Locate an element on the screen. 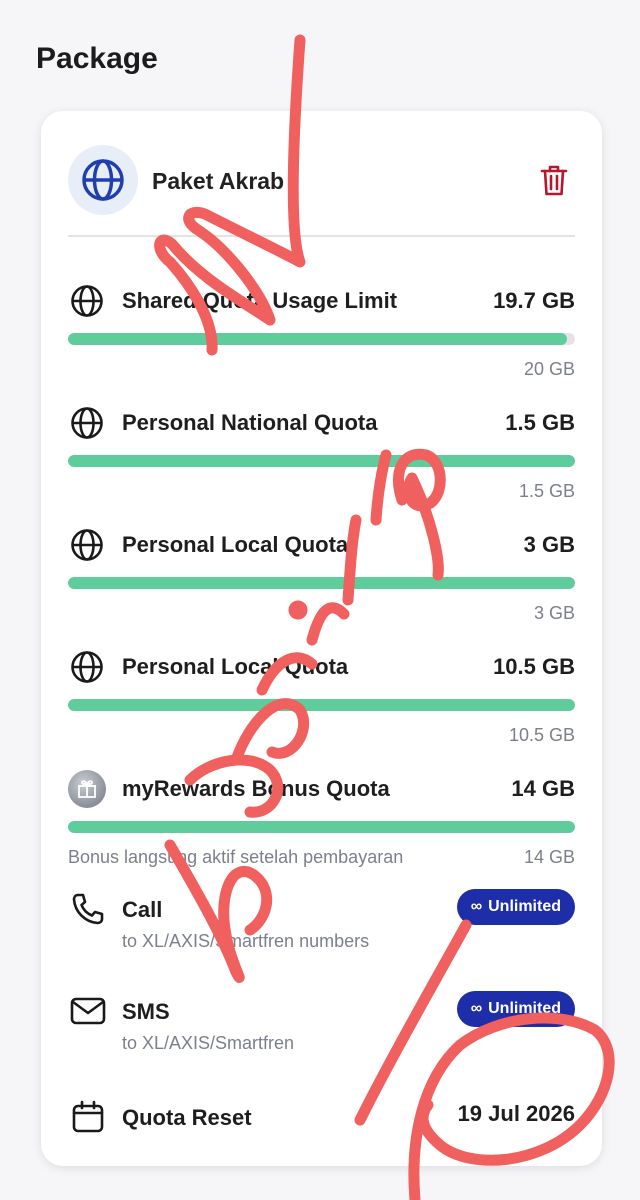 This screenshot has height=1200, width=640. package-name: Paket Akrab is located at coordinates (218, 181).